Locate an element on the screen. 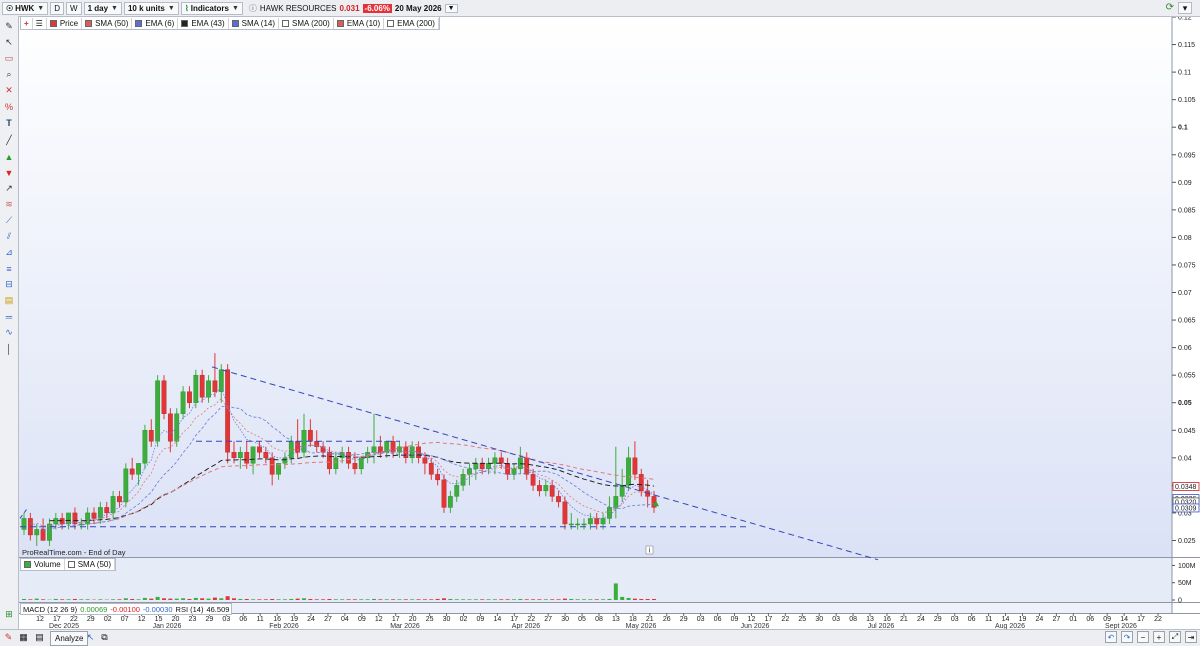 Image resolution: width=1200 pixels, height=646 pixels. text-tool-icon: T is located at coordinates (9, 122).